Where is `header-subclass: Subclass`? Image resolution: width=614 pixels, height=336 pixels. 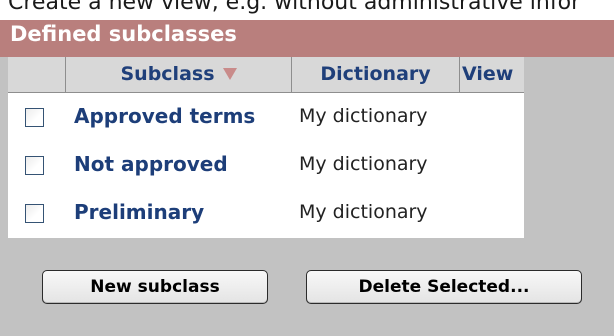
header-subclass: Subclass is located at coordinates (179, 74).